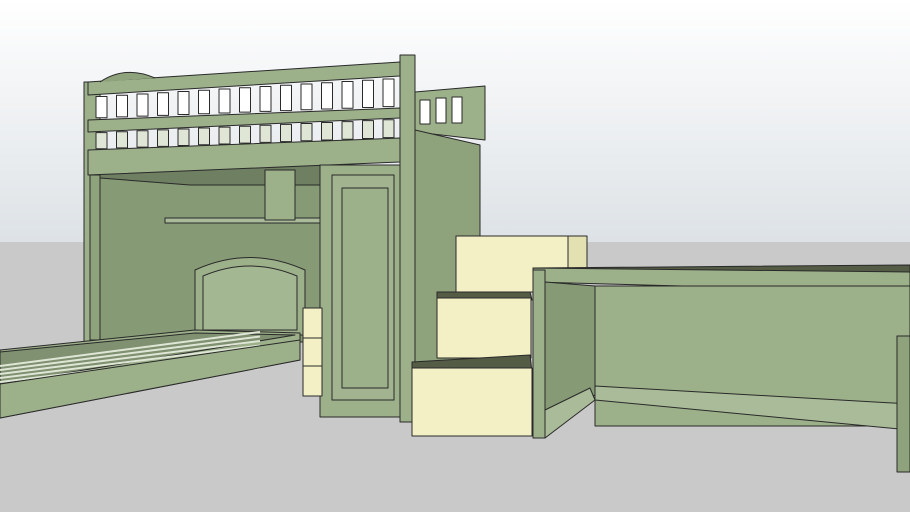  What do you see at coordinates (365, 288) in the screenshot?
I see `wardrobe-door-panel` at bounding box center [365, 288].